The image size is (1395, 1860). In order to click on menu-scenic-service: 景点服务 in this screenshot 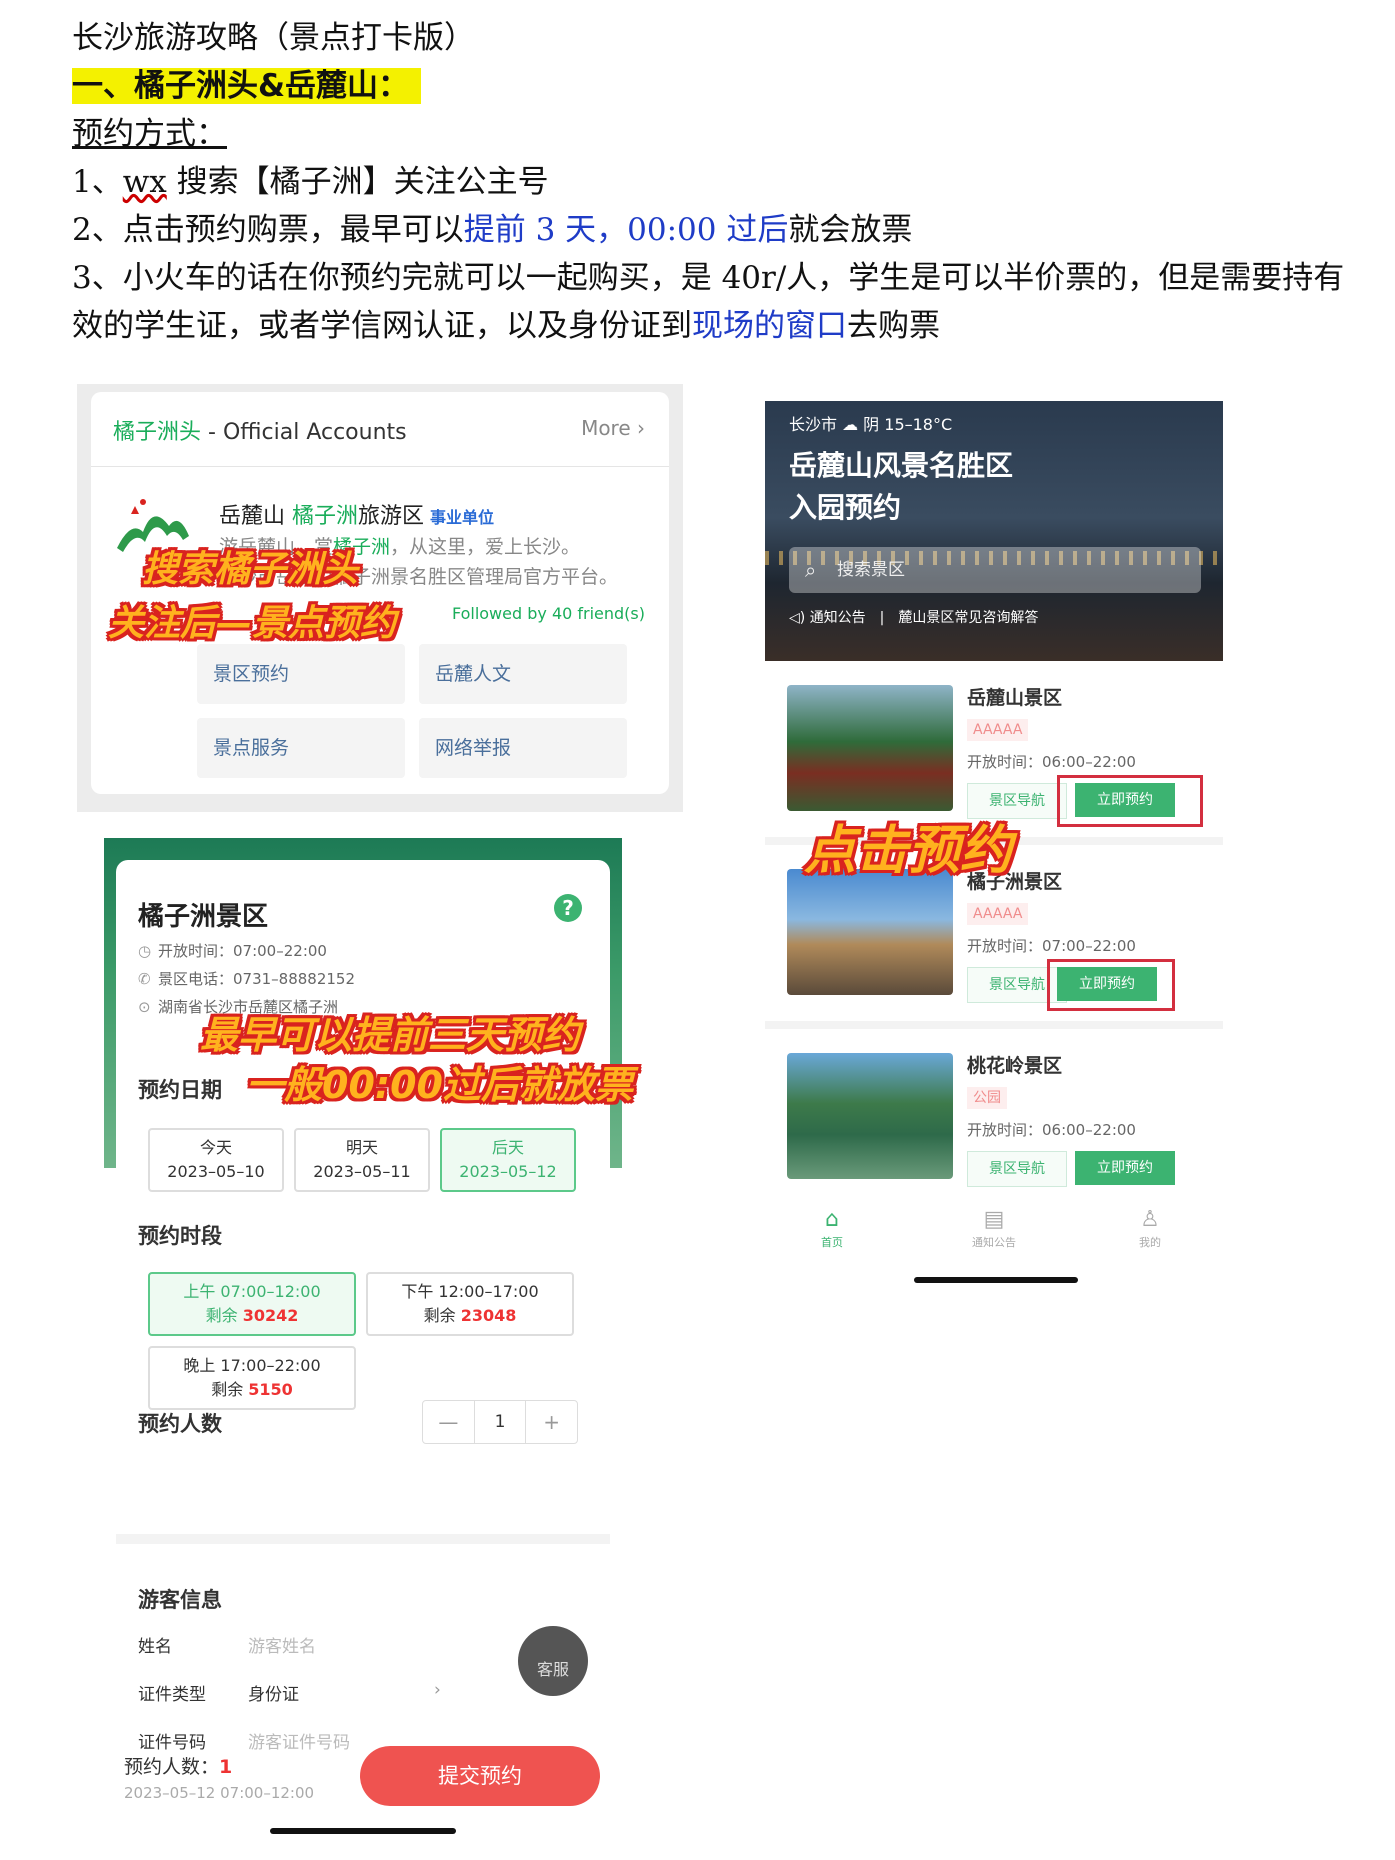, I will do `click(301, 748)`.